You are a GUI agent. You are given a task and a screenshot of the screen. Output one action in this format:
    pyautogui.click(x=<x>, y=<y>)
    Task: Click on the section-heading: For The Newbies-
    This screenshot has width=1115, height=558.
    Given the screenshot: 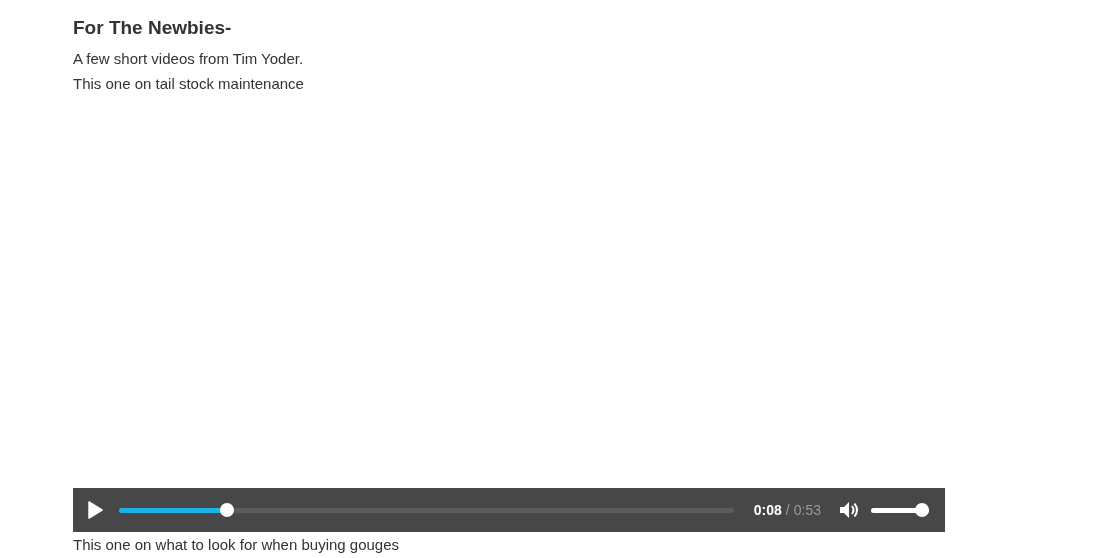 What is the action you would take?
    pyautogui.click(x=153, y=28)
    